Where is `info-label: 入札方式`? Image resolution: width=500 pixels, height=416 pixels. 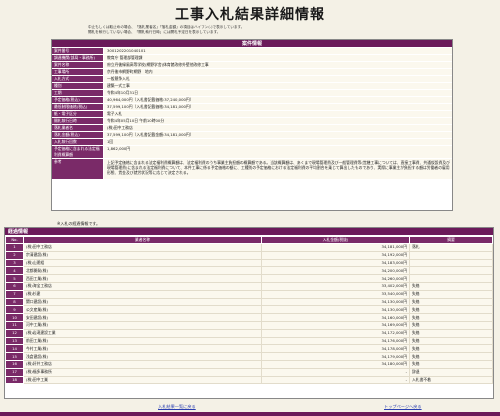
info-label: 入札方式 is located at coordinates (77, 79).